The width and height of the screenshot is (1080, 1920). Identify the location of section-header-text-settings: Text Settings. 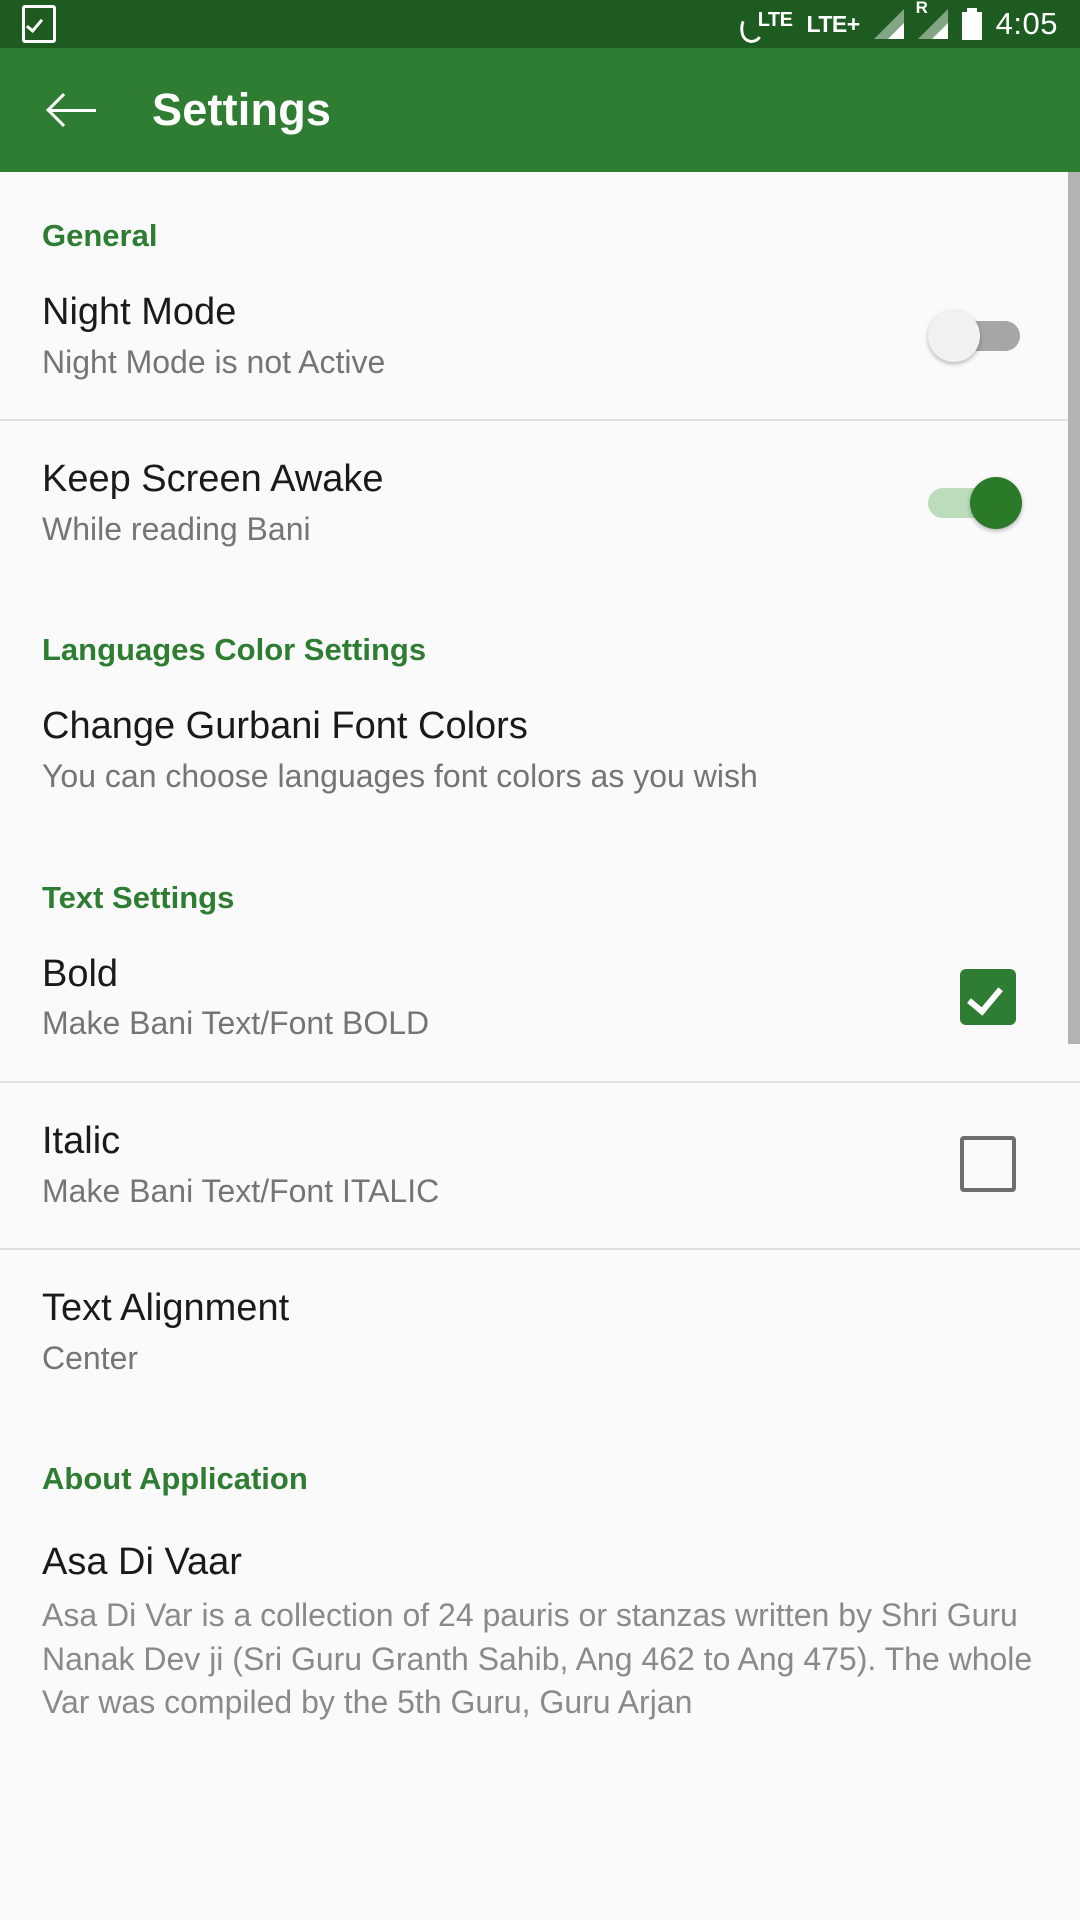
(138, 897).